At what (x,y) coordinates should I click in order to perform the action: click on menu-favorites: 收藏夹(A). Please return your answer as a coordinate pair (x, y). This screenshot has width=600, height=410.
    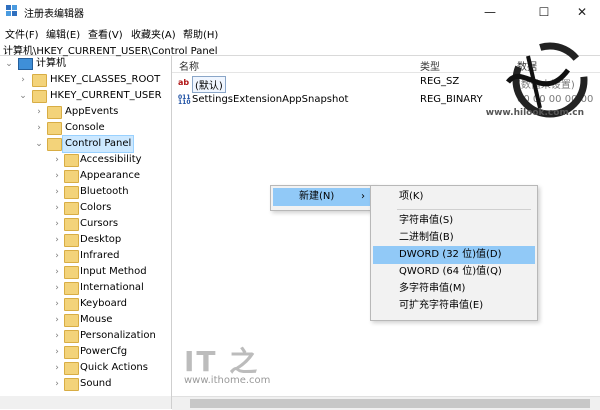
    Looking at the image, I should click on (153, 33).